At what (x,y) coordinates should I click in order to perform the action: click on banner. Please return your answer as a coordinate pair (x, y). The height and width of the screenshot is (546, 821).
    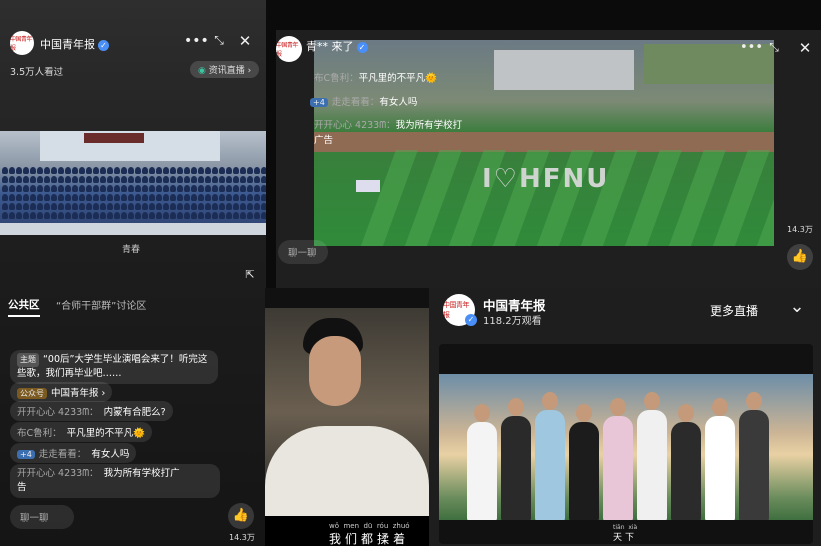
    Looking at the image, I should click on (114, 138).